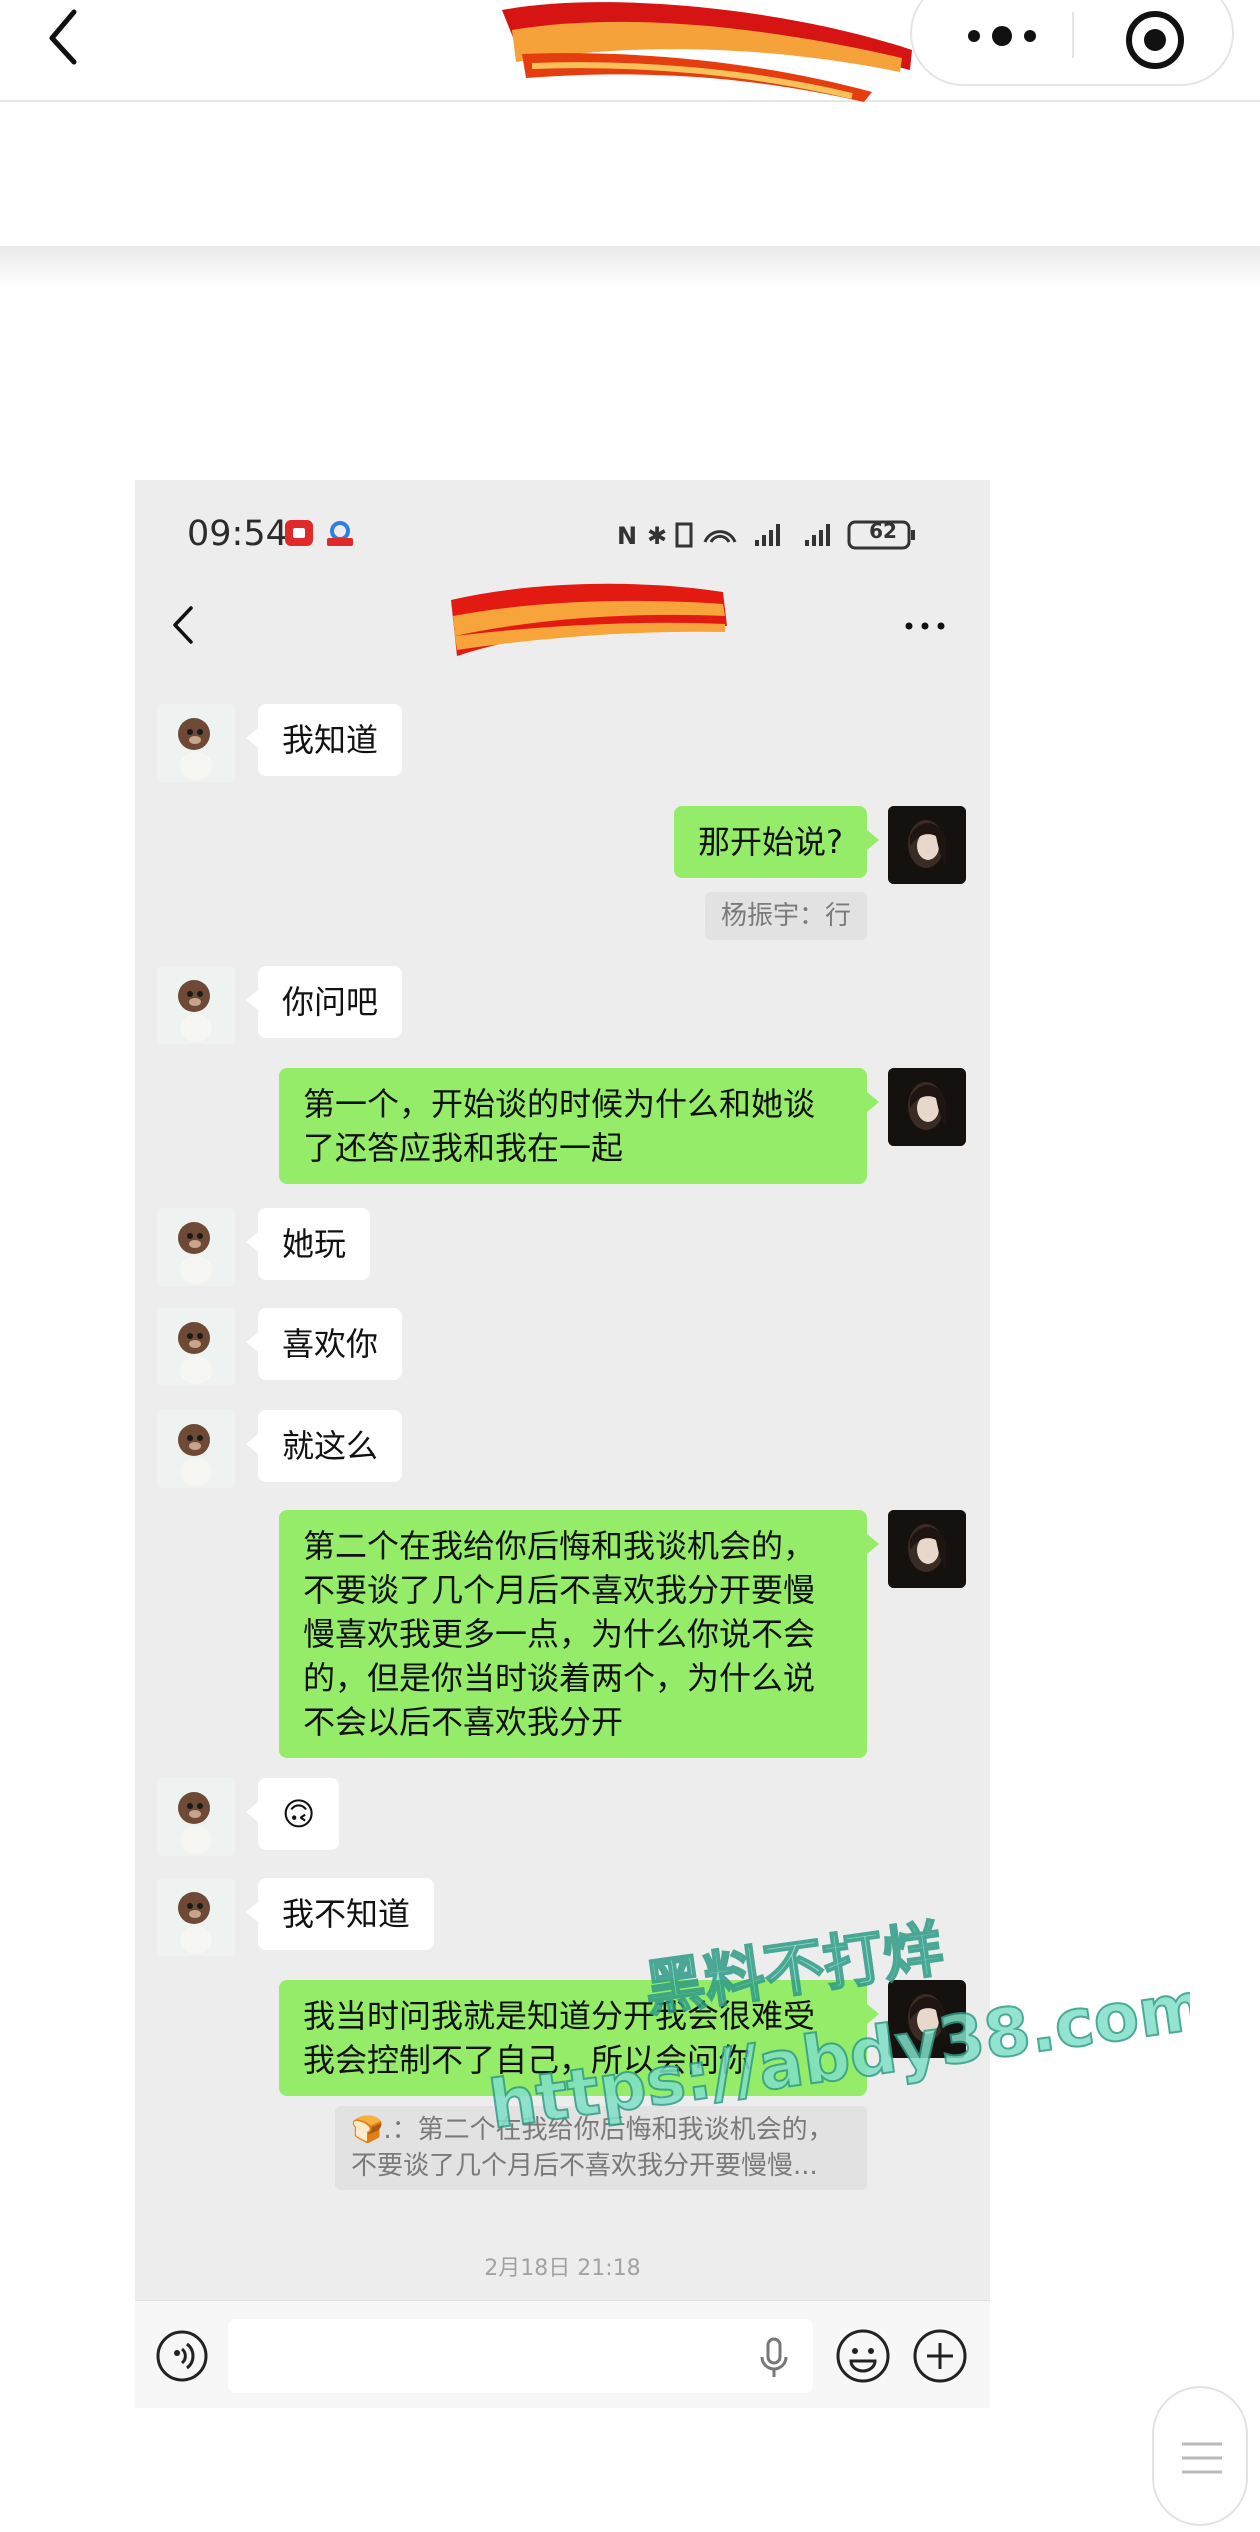  I want to click on message-bubble-incoming: 🙃, so click(292, 1814).